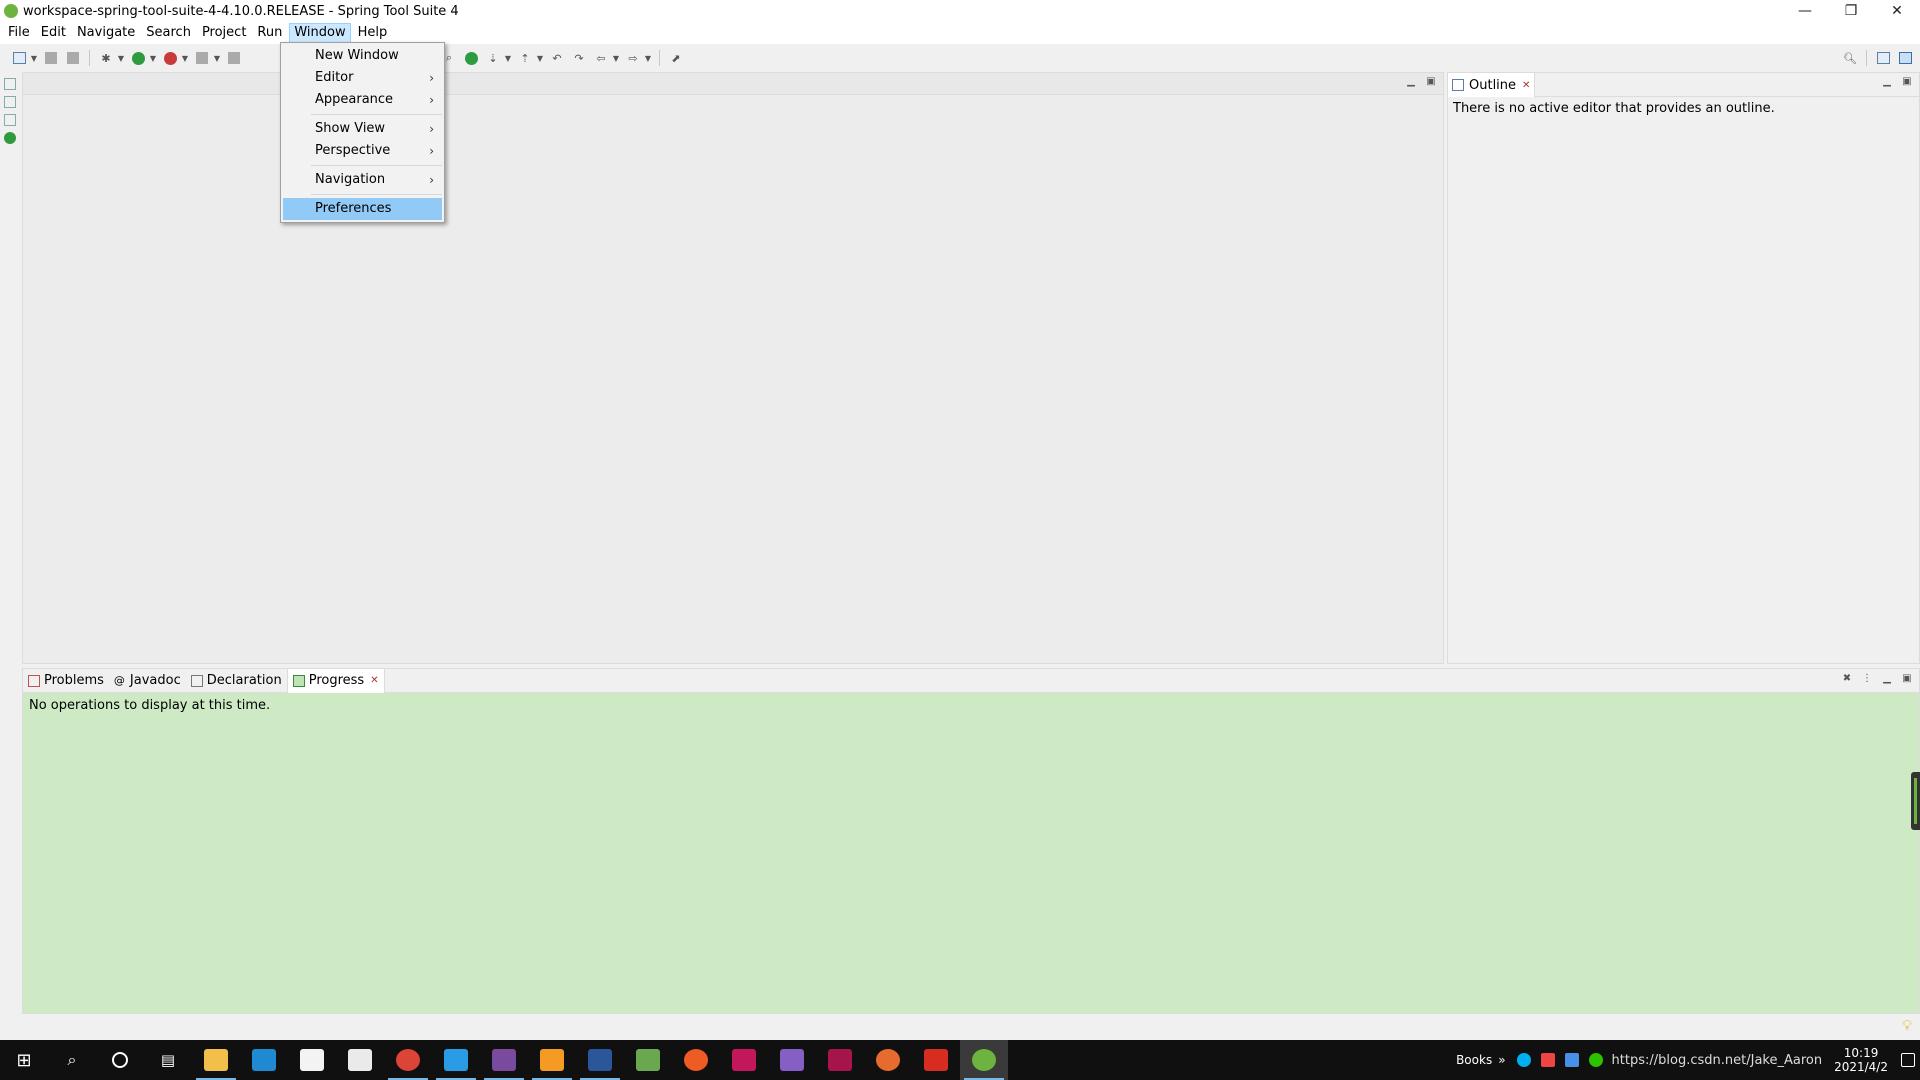  I want to click on skype-icon, so click(1523, 1060).